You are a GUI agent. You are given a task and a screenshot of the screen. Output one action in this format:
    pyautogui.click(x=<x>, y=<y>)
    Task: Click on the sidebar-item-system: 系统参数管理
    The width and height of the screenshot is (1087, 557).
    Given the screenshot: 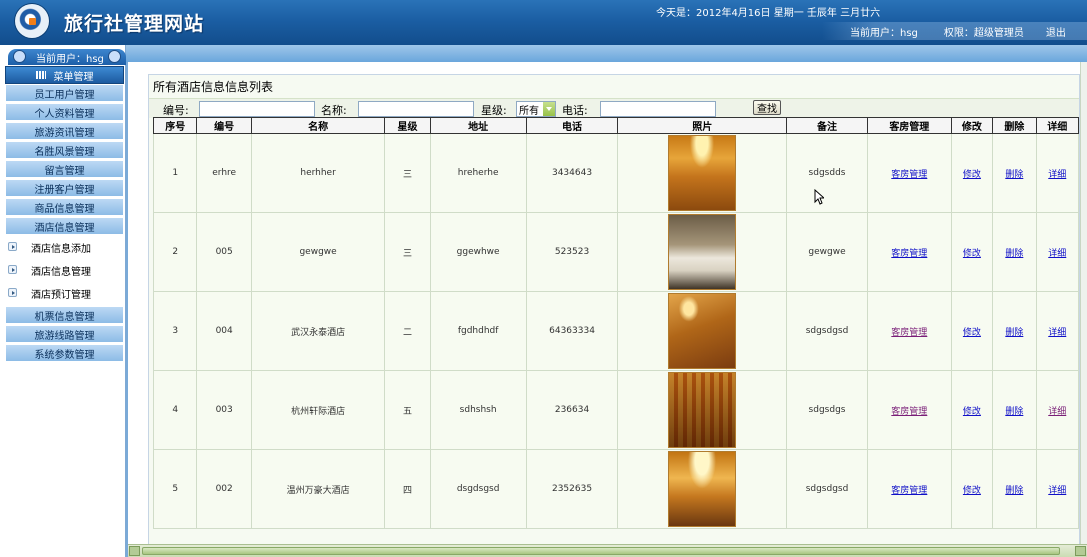 What is the action you would take?
    pyautogui.click(x=64, y=353)
    